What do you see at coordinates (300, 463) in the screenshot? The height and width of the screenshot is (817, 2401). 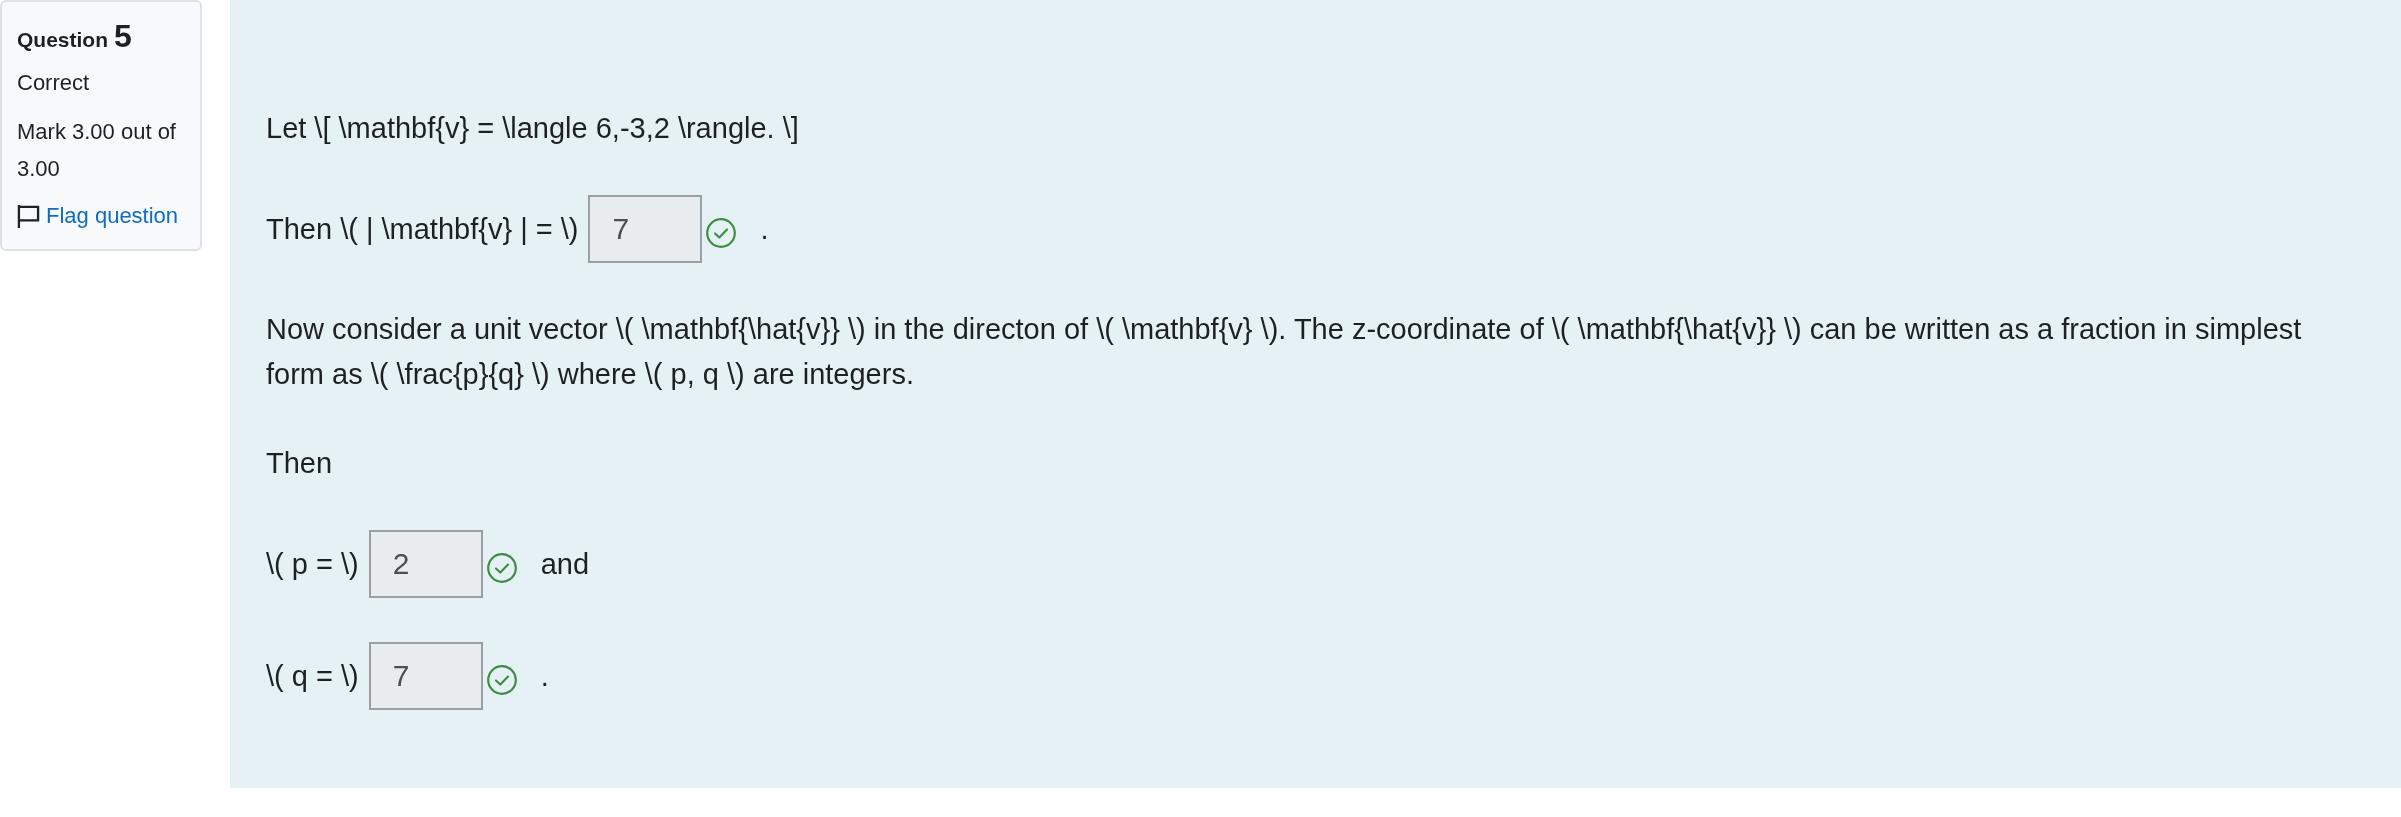 I see `question-text: Then` at bounding box center [300, 463].